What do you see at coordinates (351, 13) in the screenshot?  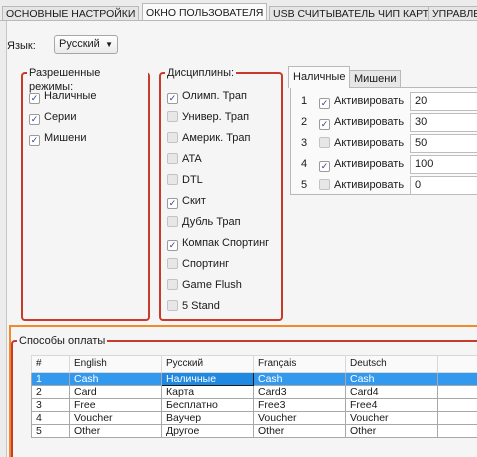 I see `tab-usb-chip-reader: USB СЧИТЫВАТЕЛЬ ЧИП КАРТ` at bounding box center [351, 13].